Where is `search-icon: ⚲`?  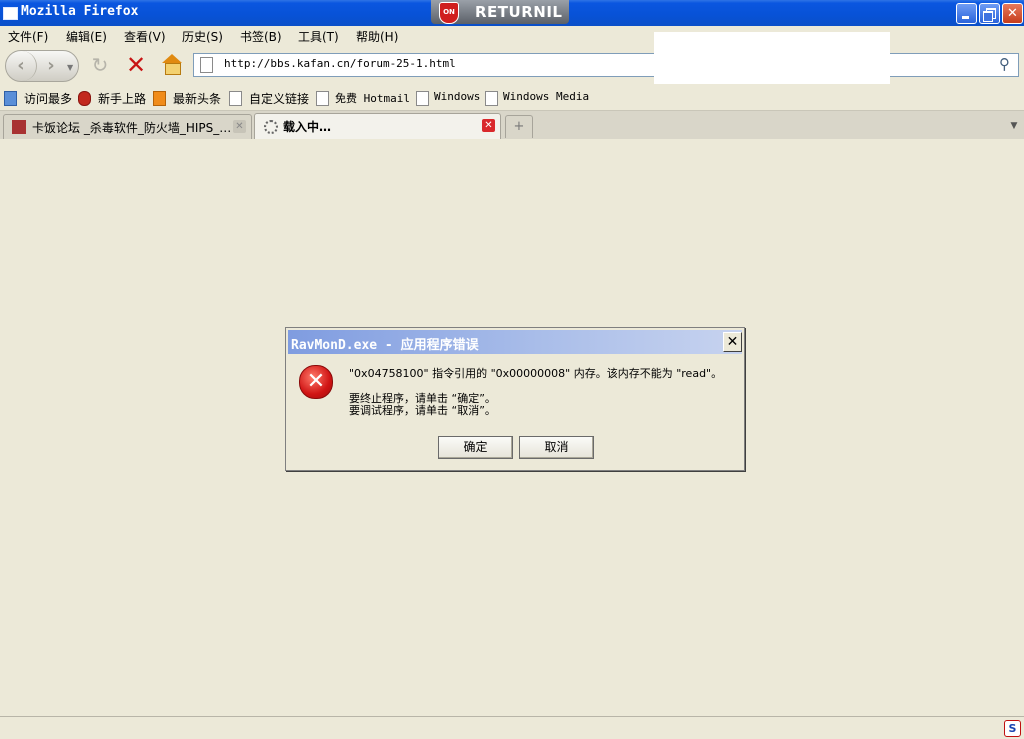
search-icon: ⚲ is located at coordinates (1007, 64).